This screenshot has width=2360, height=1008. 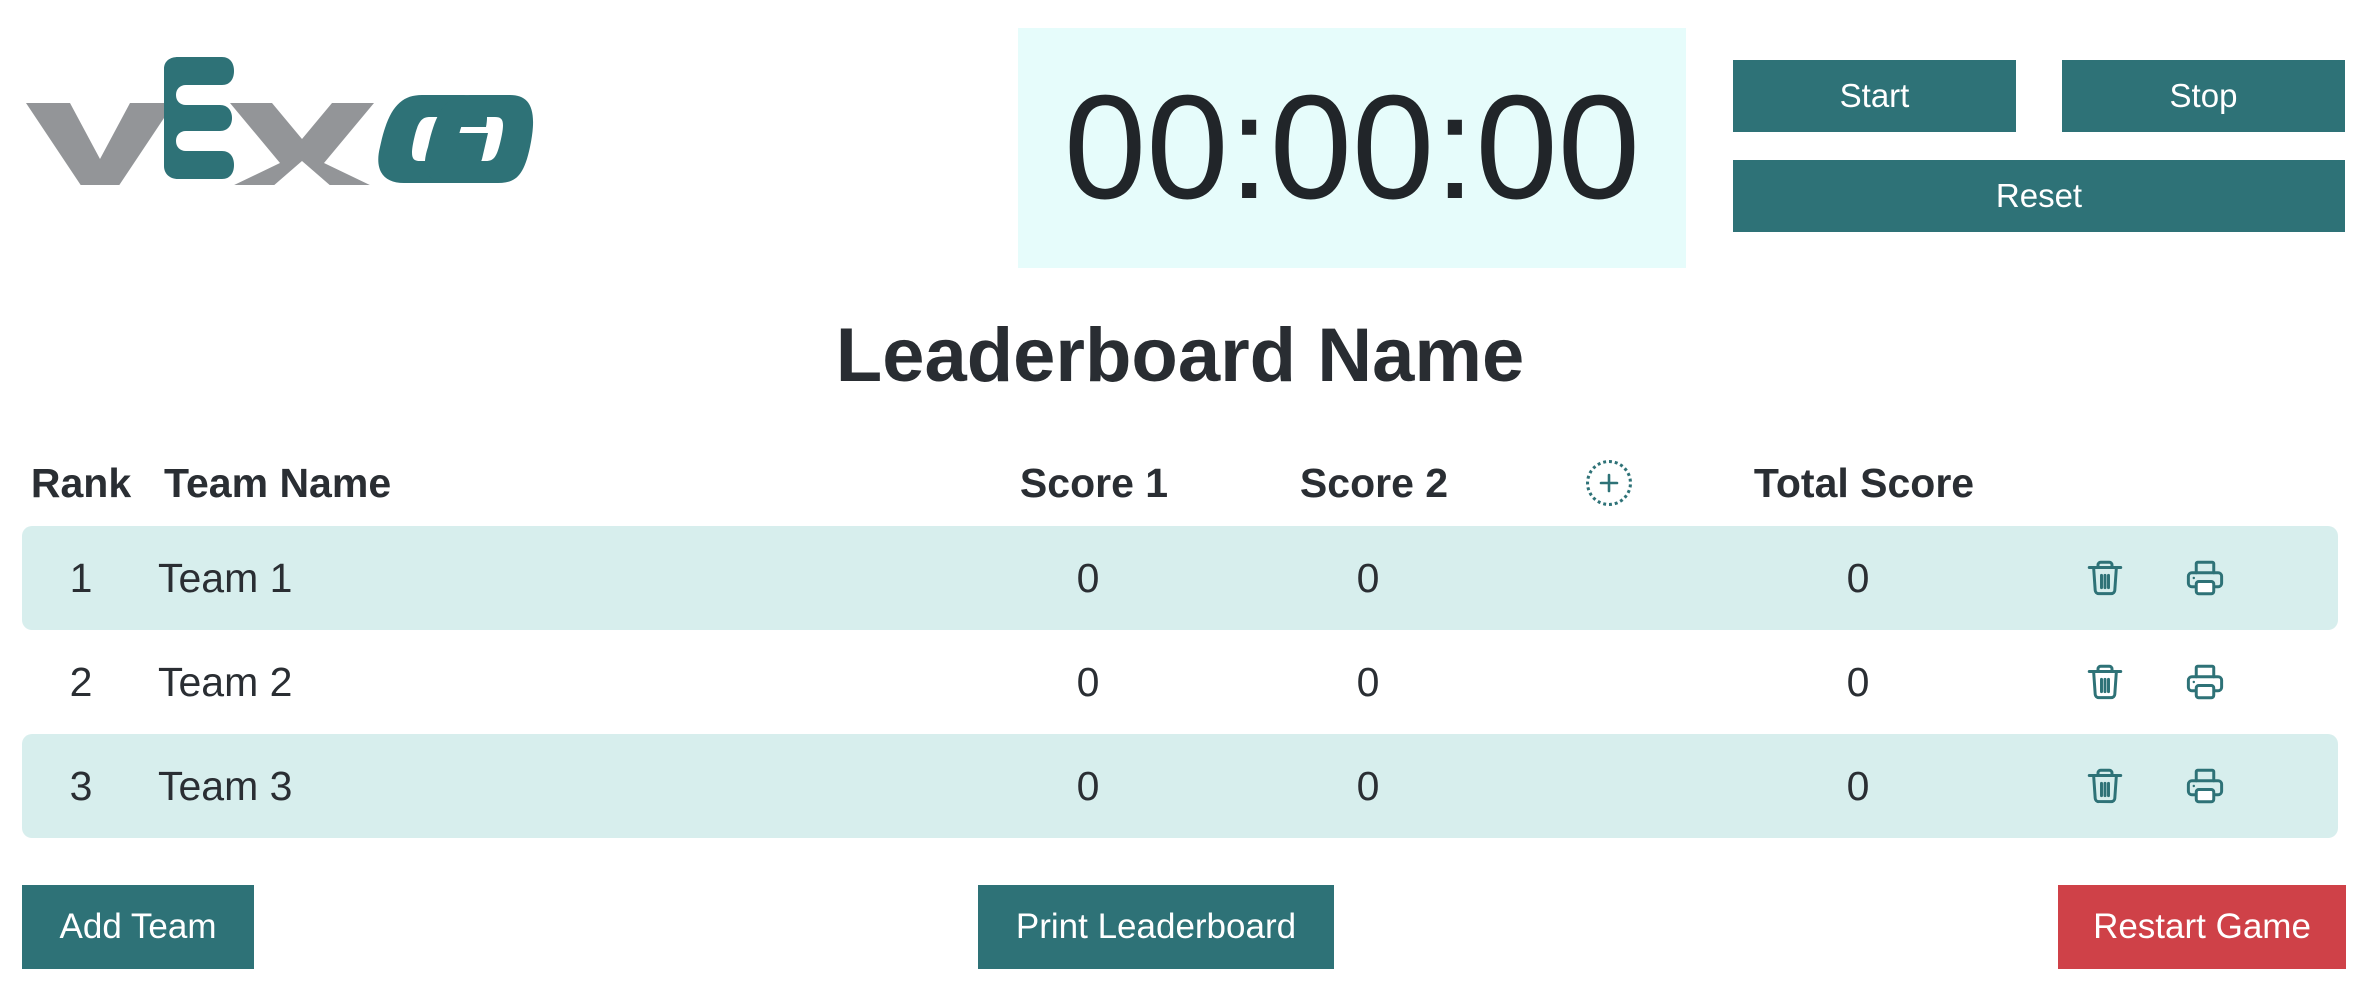 What do you see at coordinates (544, 578) in the screenshot?
I see `cell-team-name: Team 1` at bounding box center [544, 578].